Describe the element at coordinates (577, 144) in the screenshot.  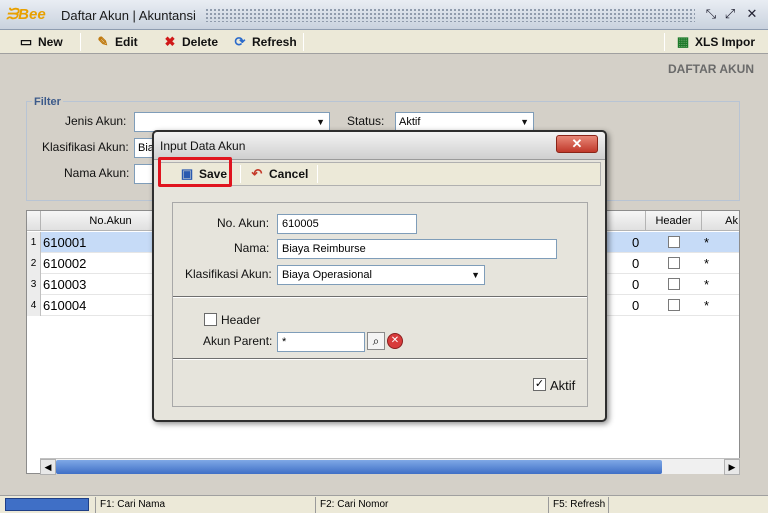
I see `dialog-close-button: ✕` at that location.